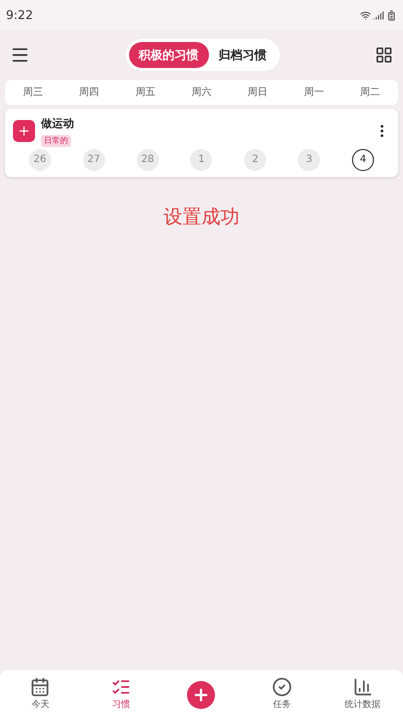 Image resolution: width=403 pixels, height=720 pixels. What do you see at coordinates (33, 93) in the screenshot?
I see `weekday-label: 周三` at bounding box center [33, 93].